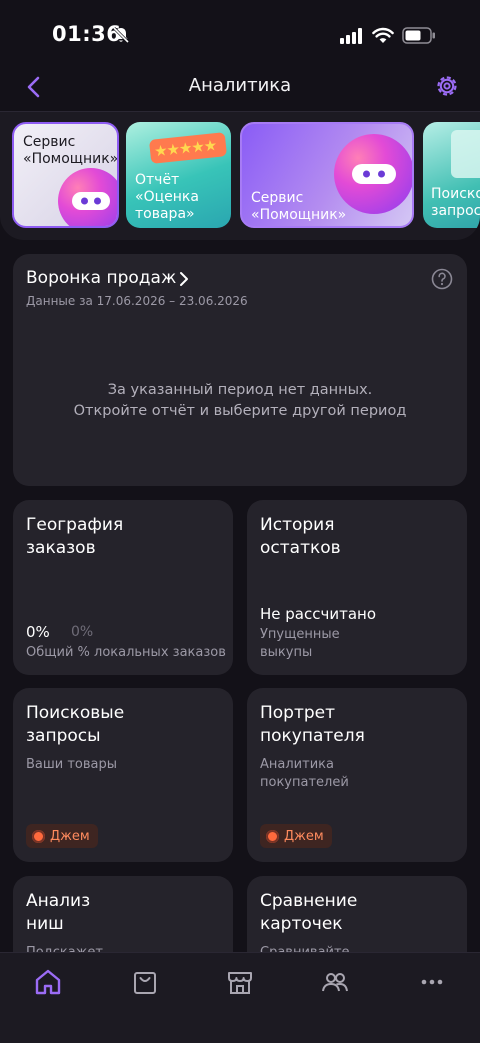  Describe the element at coordinates (145, 982) in the screenshot. I see `bag-icon` at that location.